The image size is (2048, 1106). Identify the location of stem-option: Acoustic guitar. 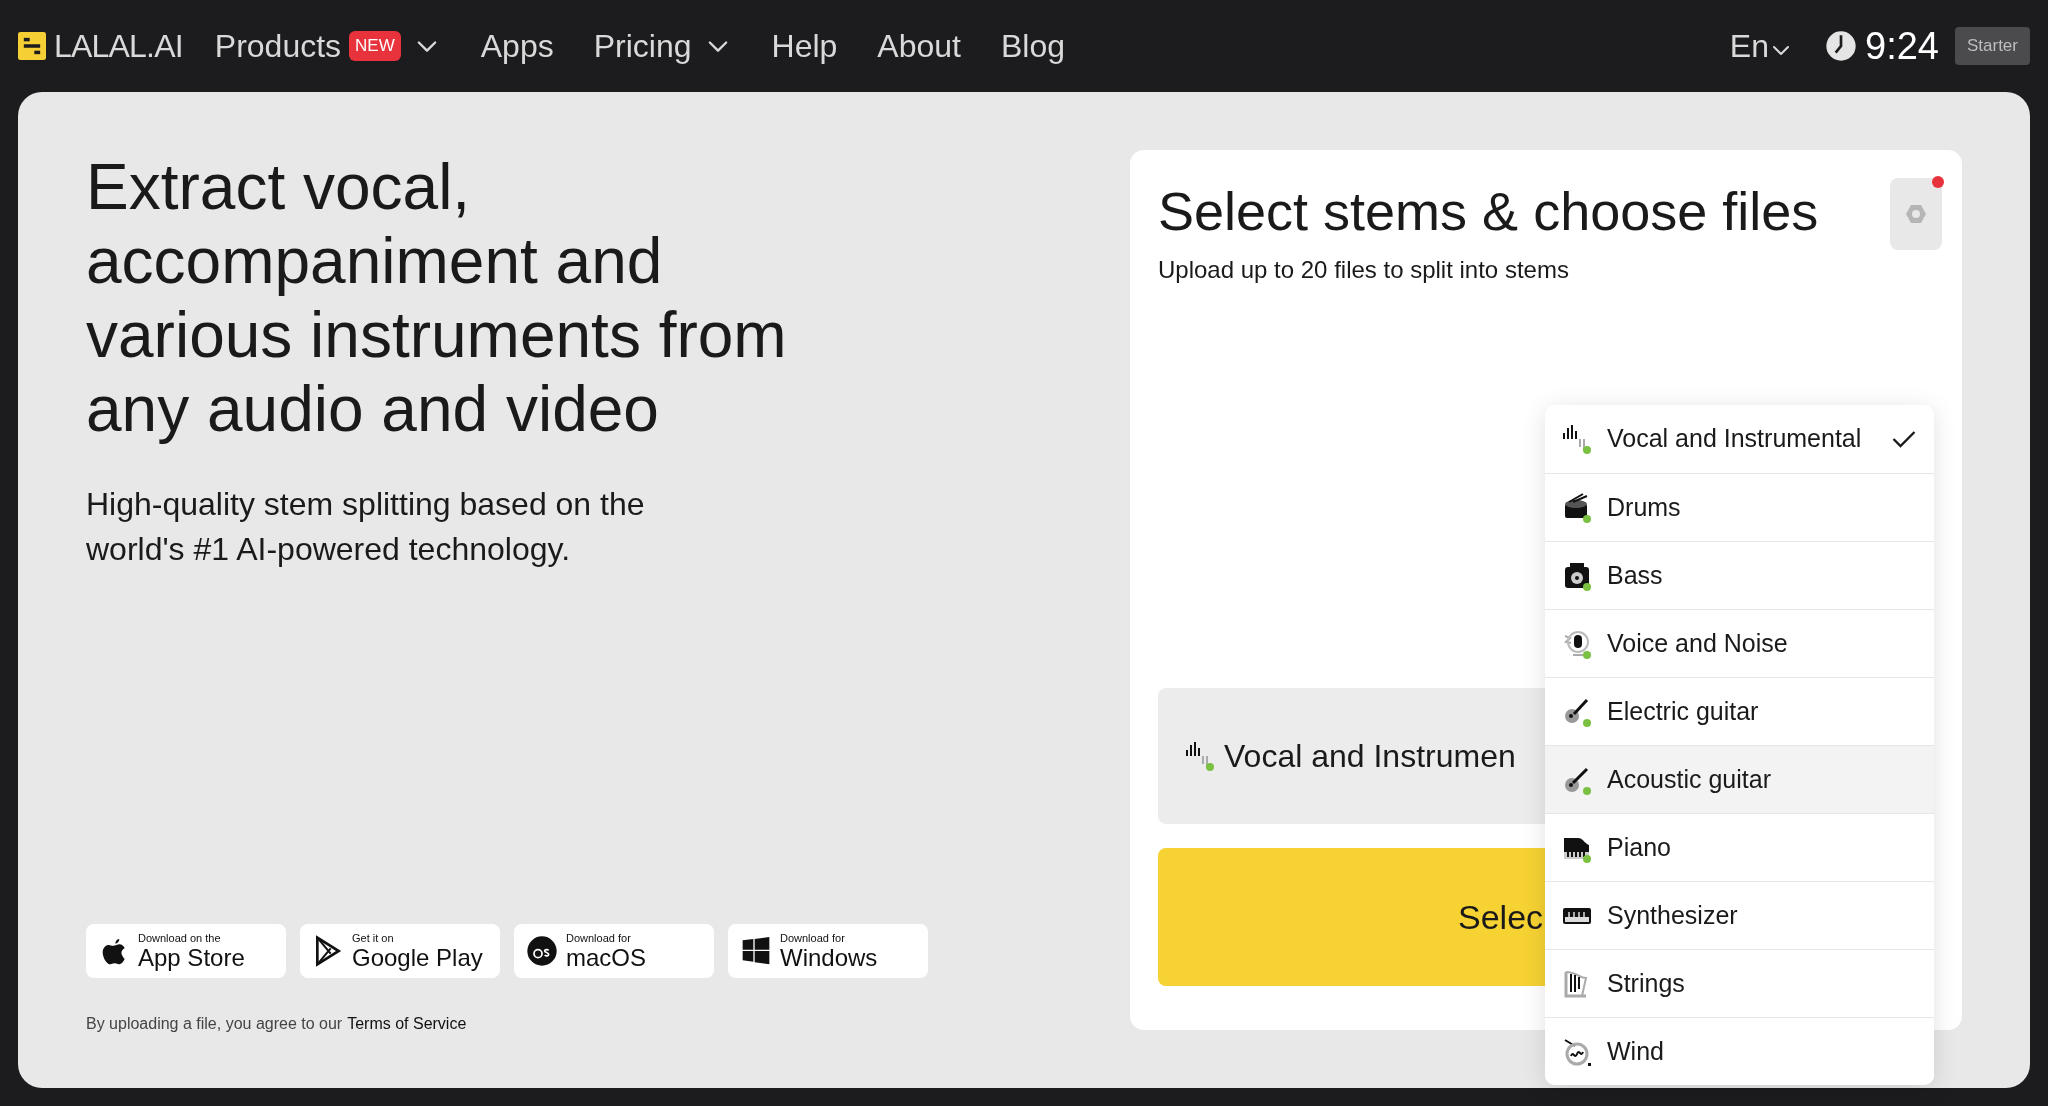
(1739, 779).